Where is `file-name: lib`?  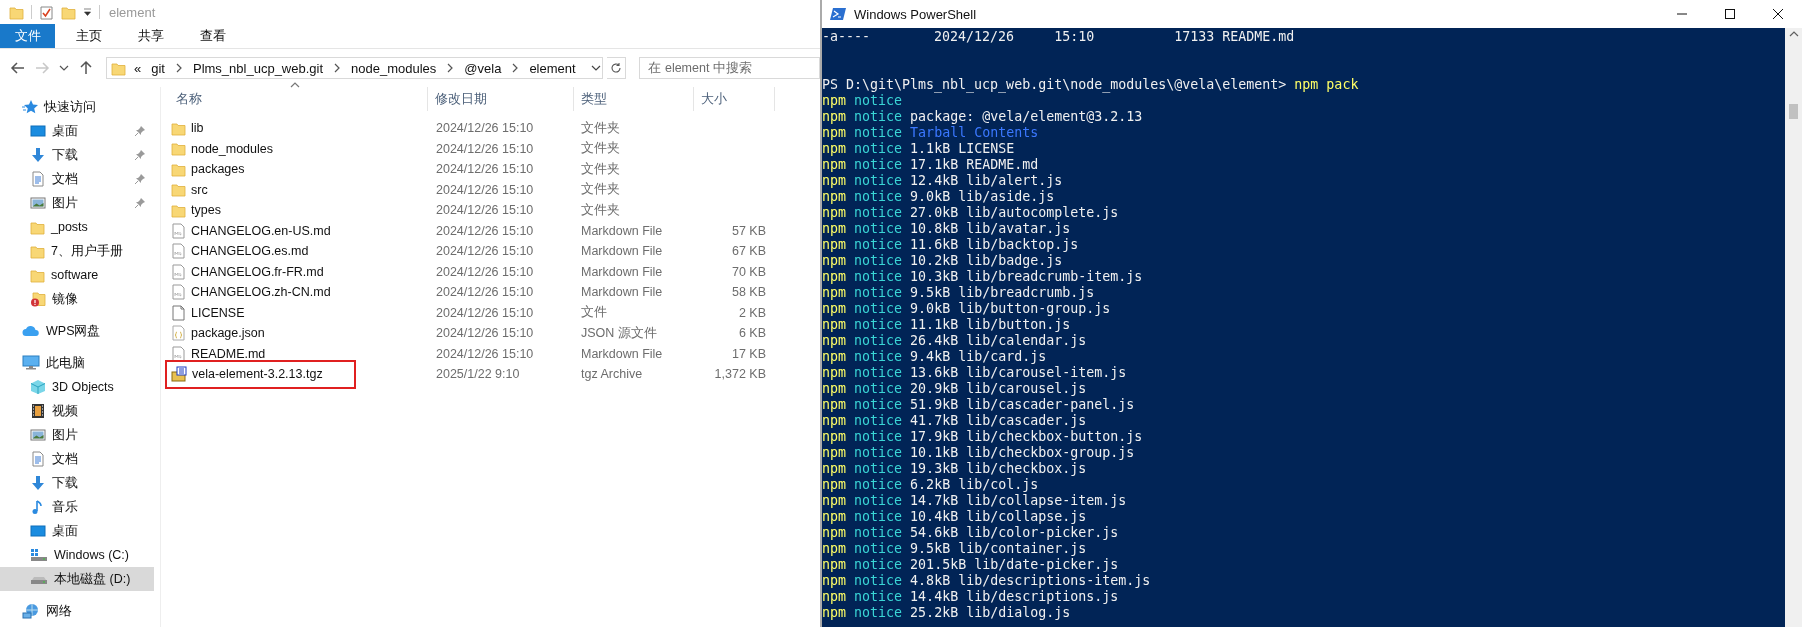 file-name: lib is located at coordinates (190, 128).